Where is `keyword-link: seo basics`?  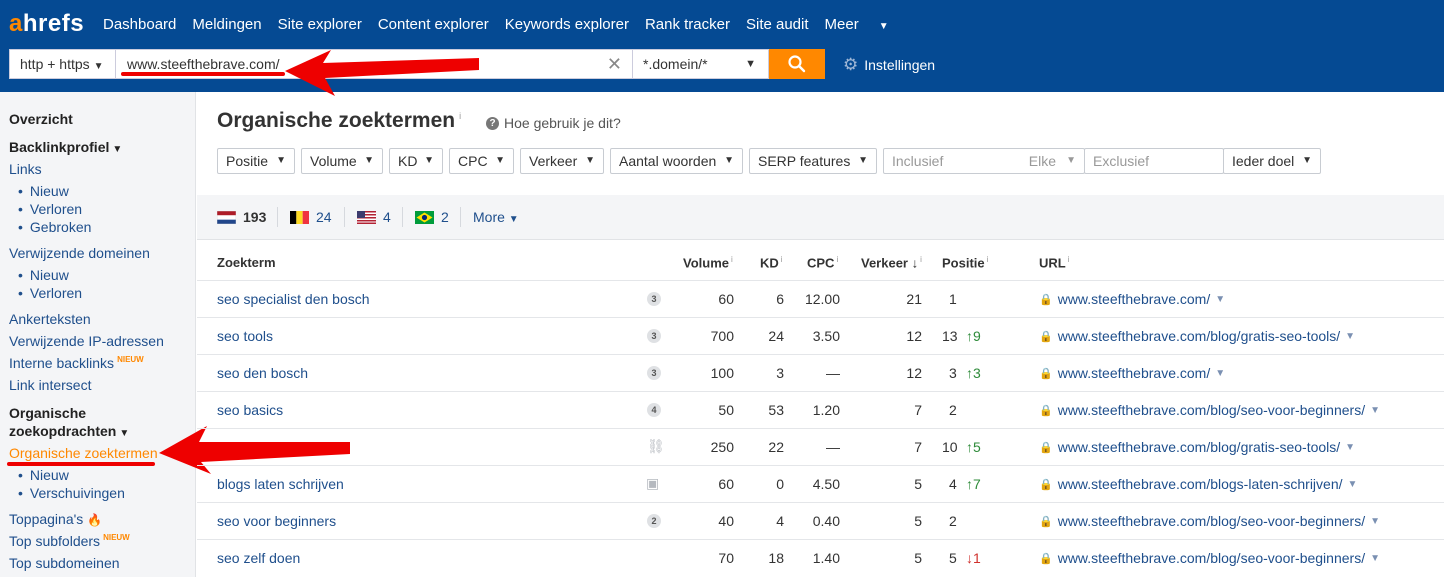
keyword-link: seo basics is located at coordinates (250, 410).